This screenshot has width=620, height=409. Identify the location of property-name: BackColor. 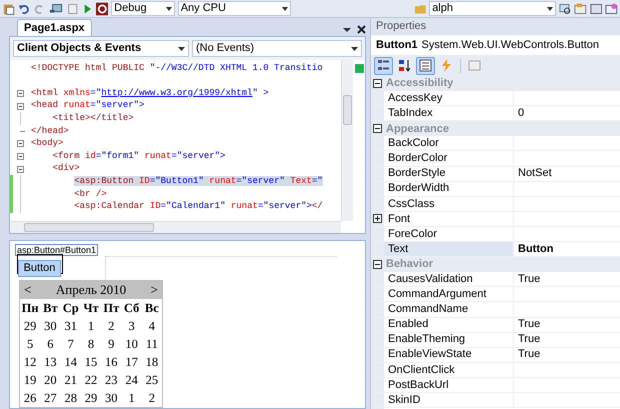
(449, 143).